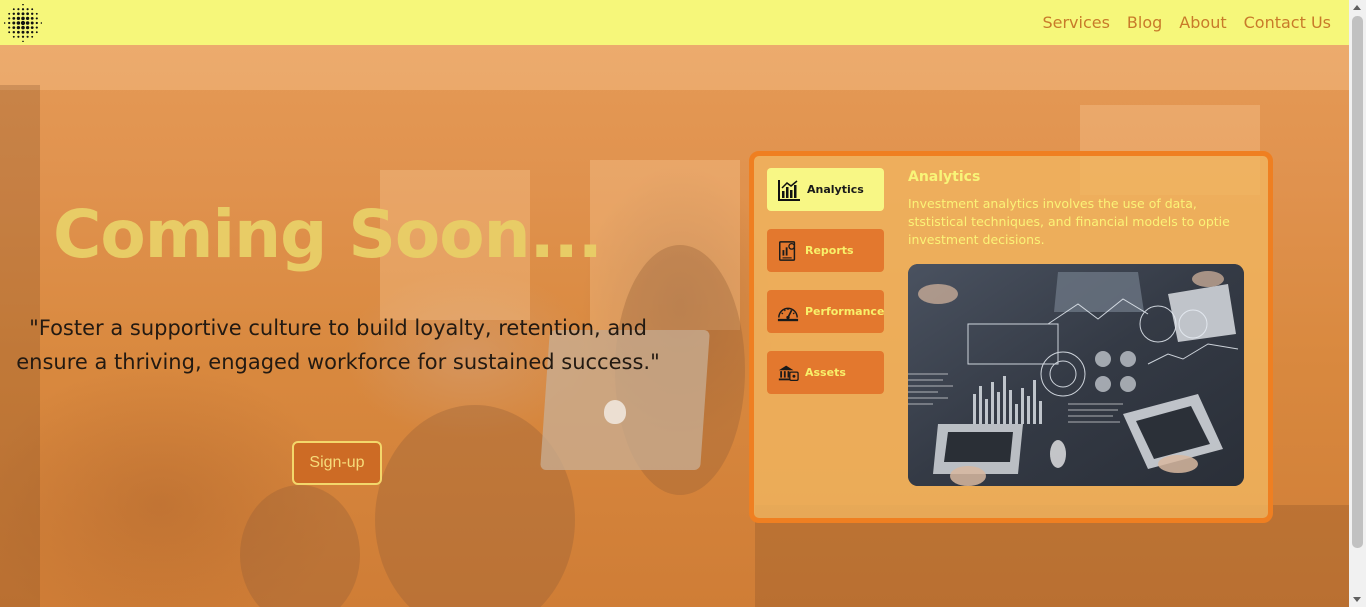 Image resolution: width=1366 pixels, height=607 pixels. Describe the element at coordinates (845, 311) in the screenshot. I see `tab-label: Performance` at that location.